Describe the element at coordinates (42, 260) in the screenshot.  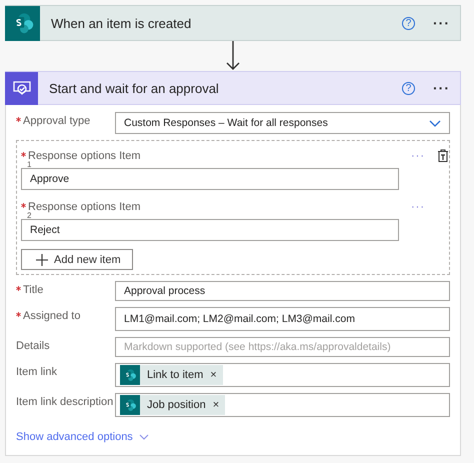
I see `plus-icon` at that location.